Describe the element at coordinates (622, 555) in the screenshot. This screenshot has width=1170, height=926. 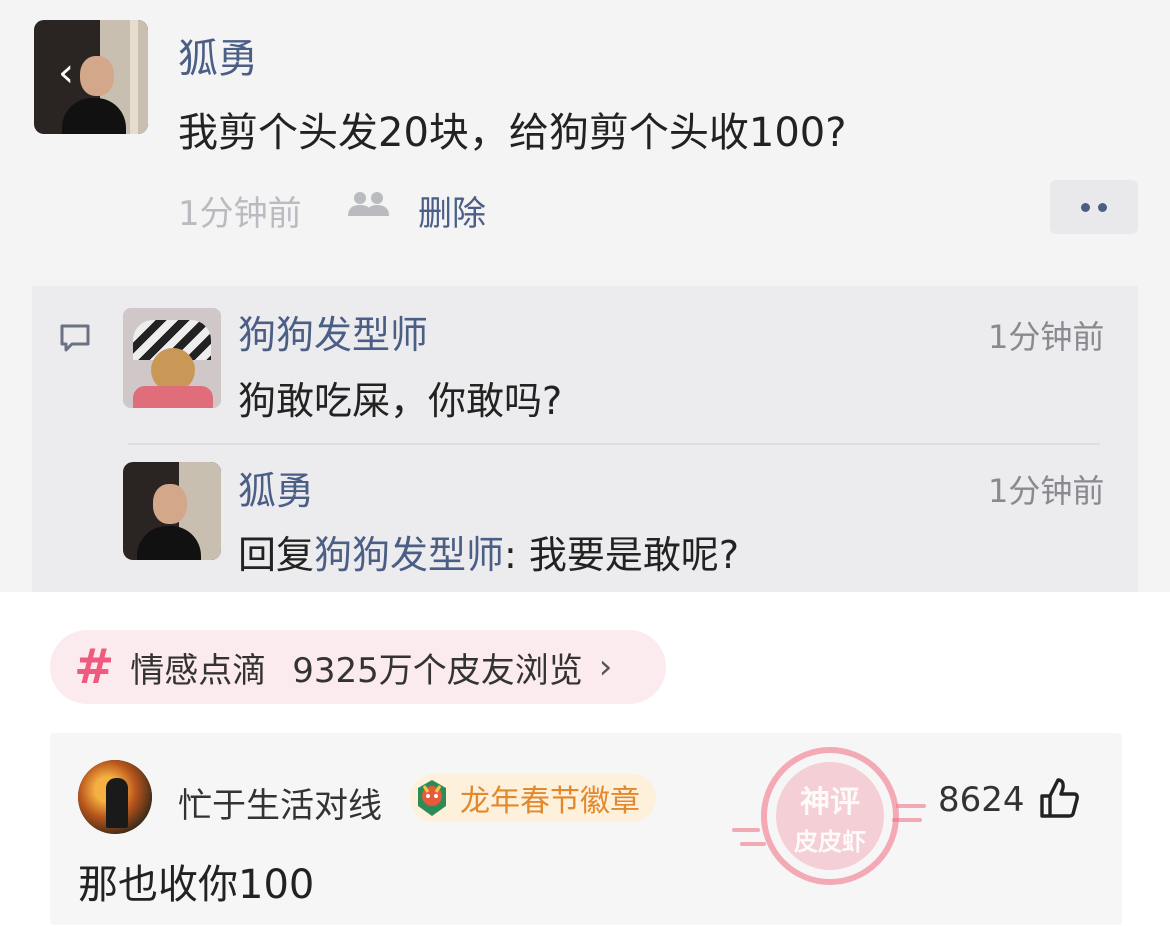
I see `reply-body: : 我要是敢呢?` at that location.